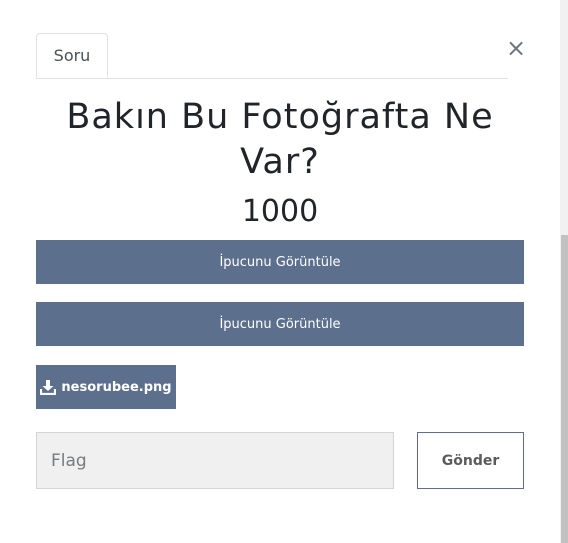  I want to click on tab-question: Soru, so click(72, 55).